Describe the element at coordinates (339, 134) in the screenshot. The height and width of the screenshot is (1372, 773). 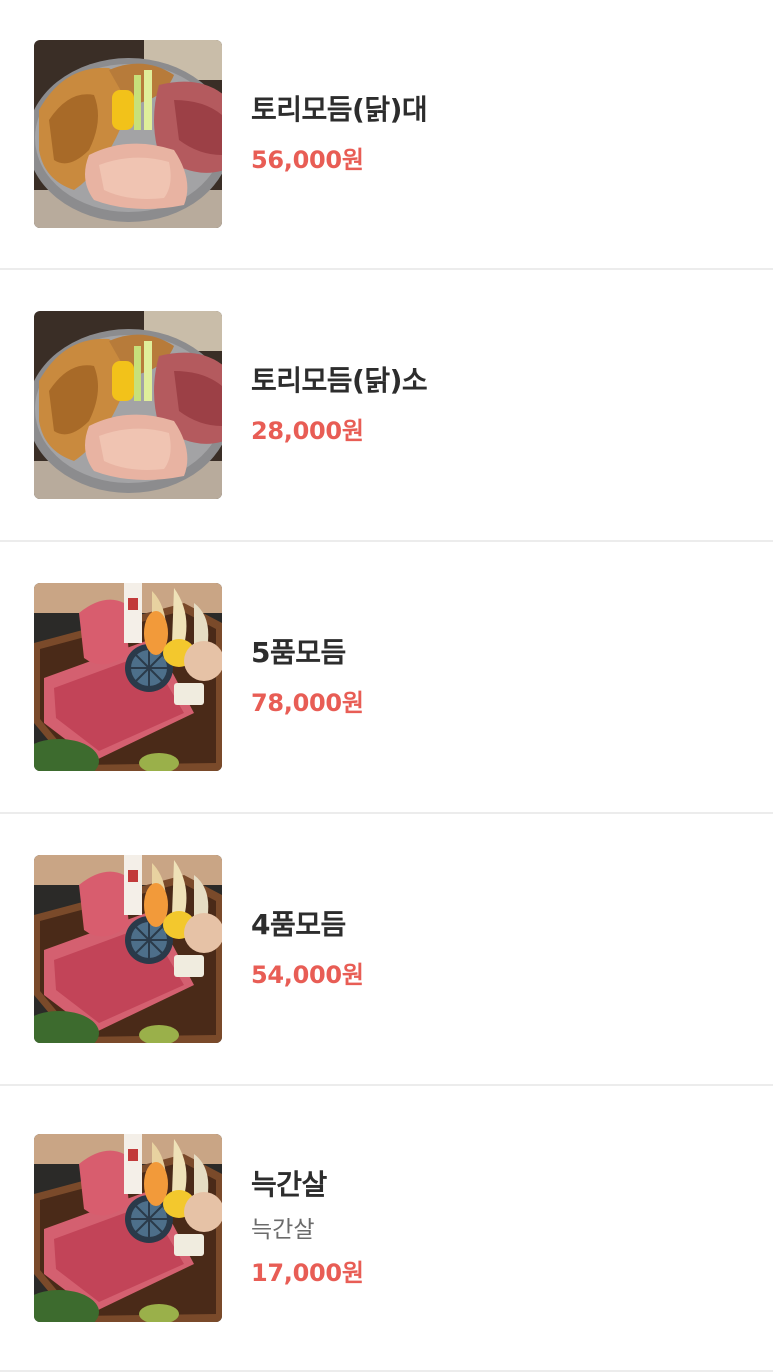
I see `menu-item-info: 토리모듬(닭)대 56,000원` at that location.